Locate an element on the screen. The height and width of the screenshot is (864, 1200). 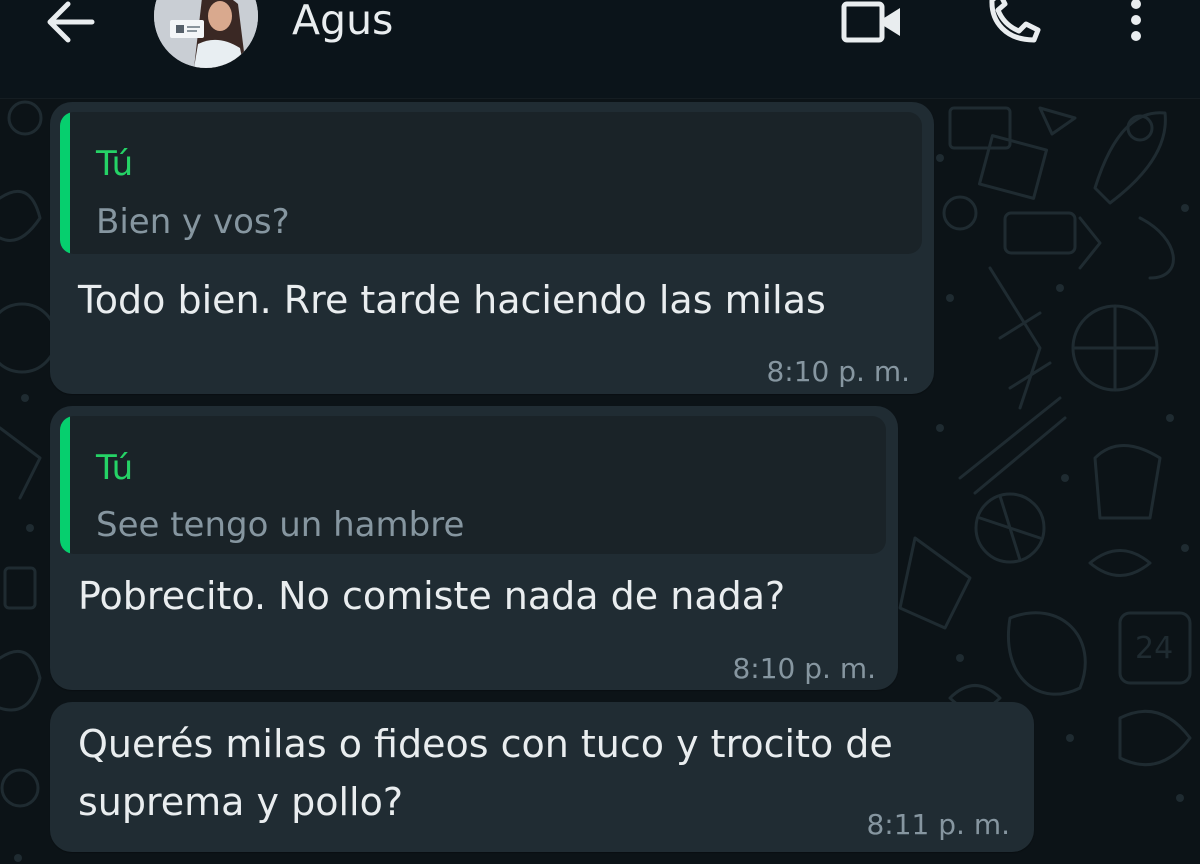
phone-icon is located at coordinates (1014, 24).